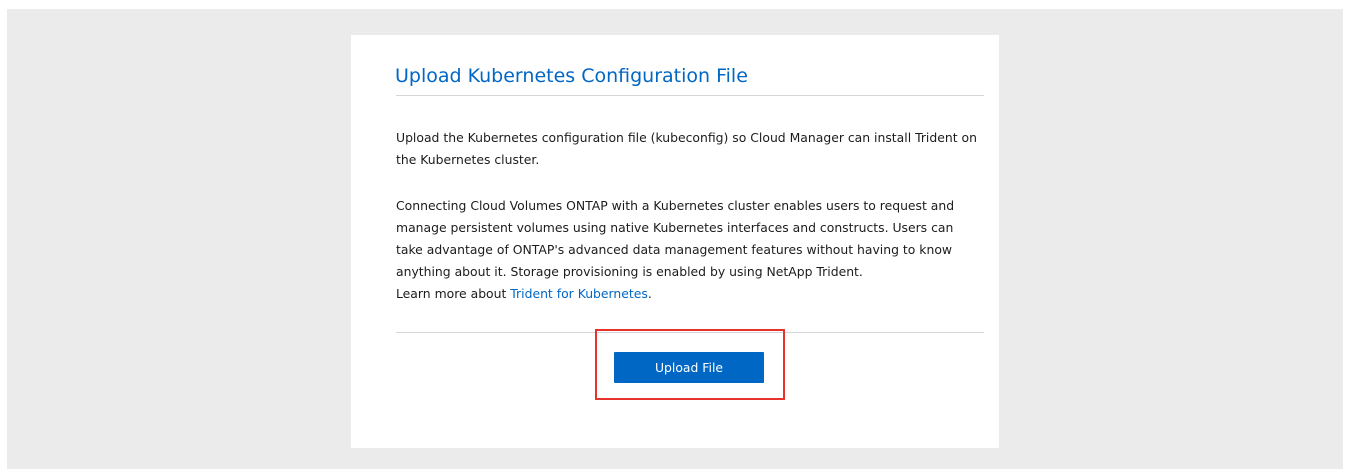  I want to click on learn-more-line: Learn more about Trident for Kubernetes., so click(524, 294).